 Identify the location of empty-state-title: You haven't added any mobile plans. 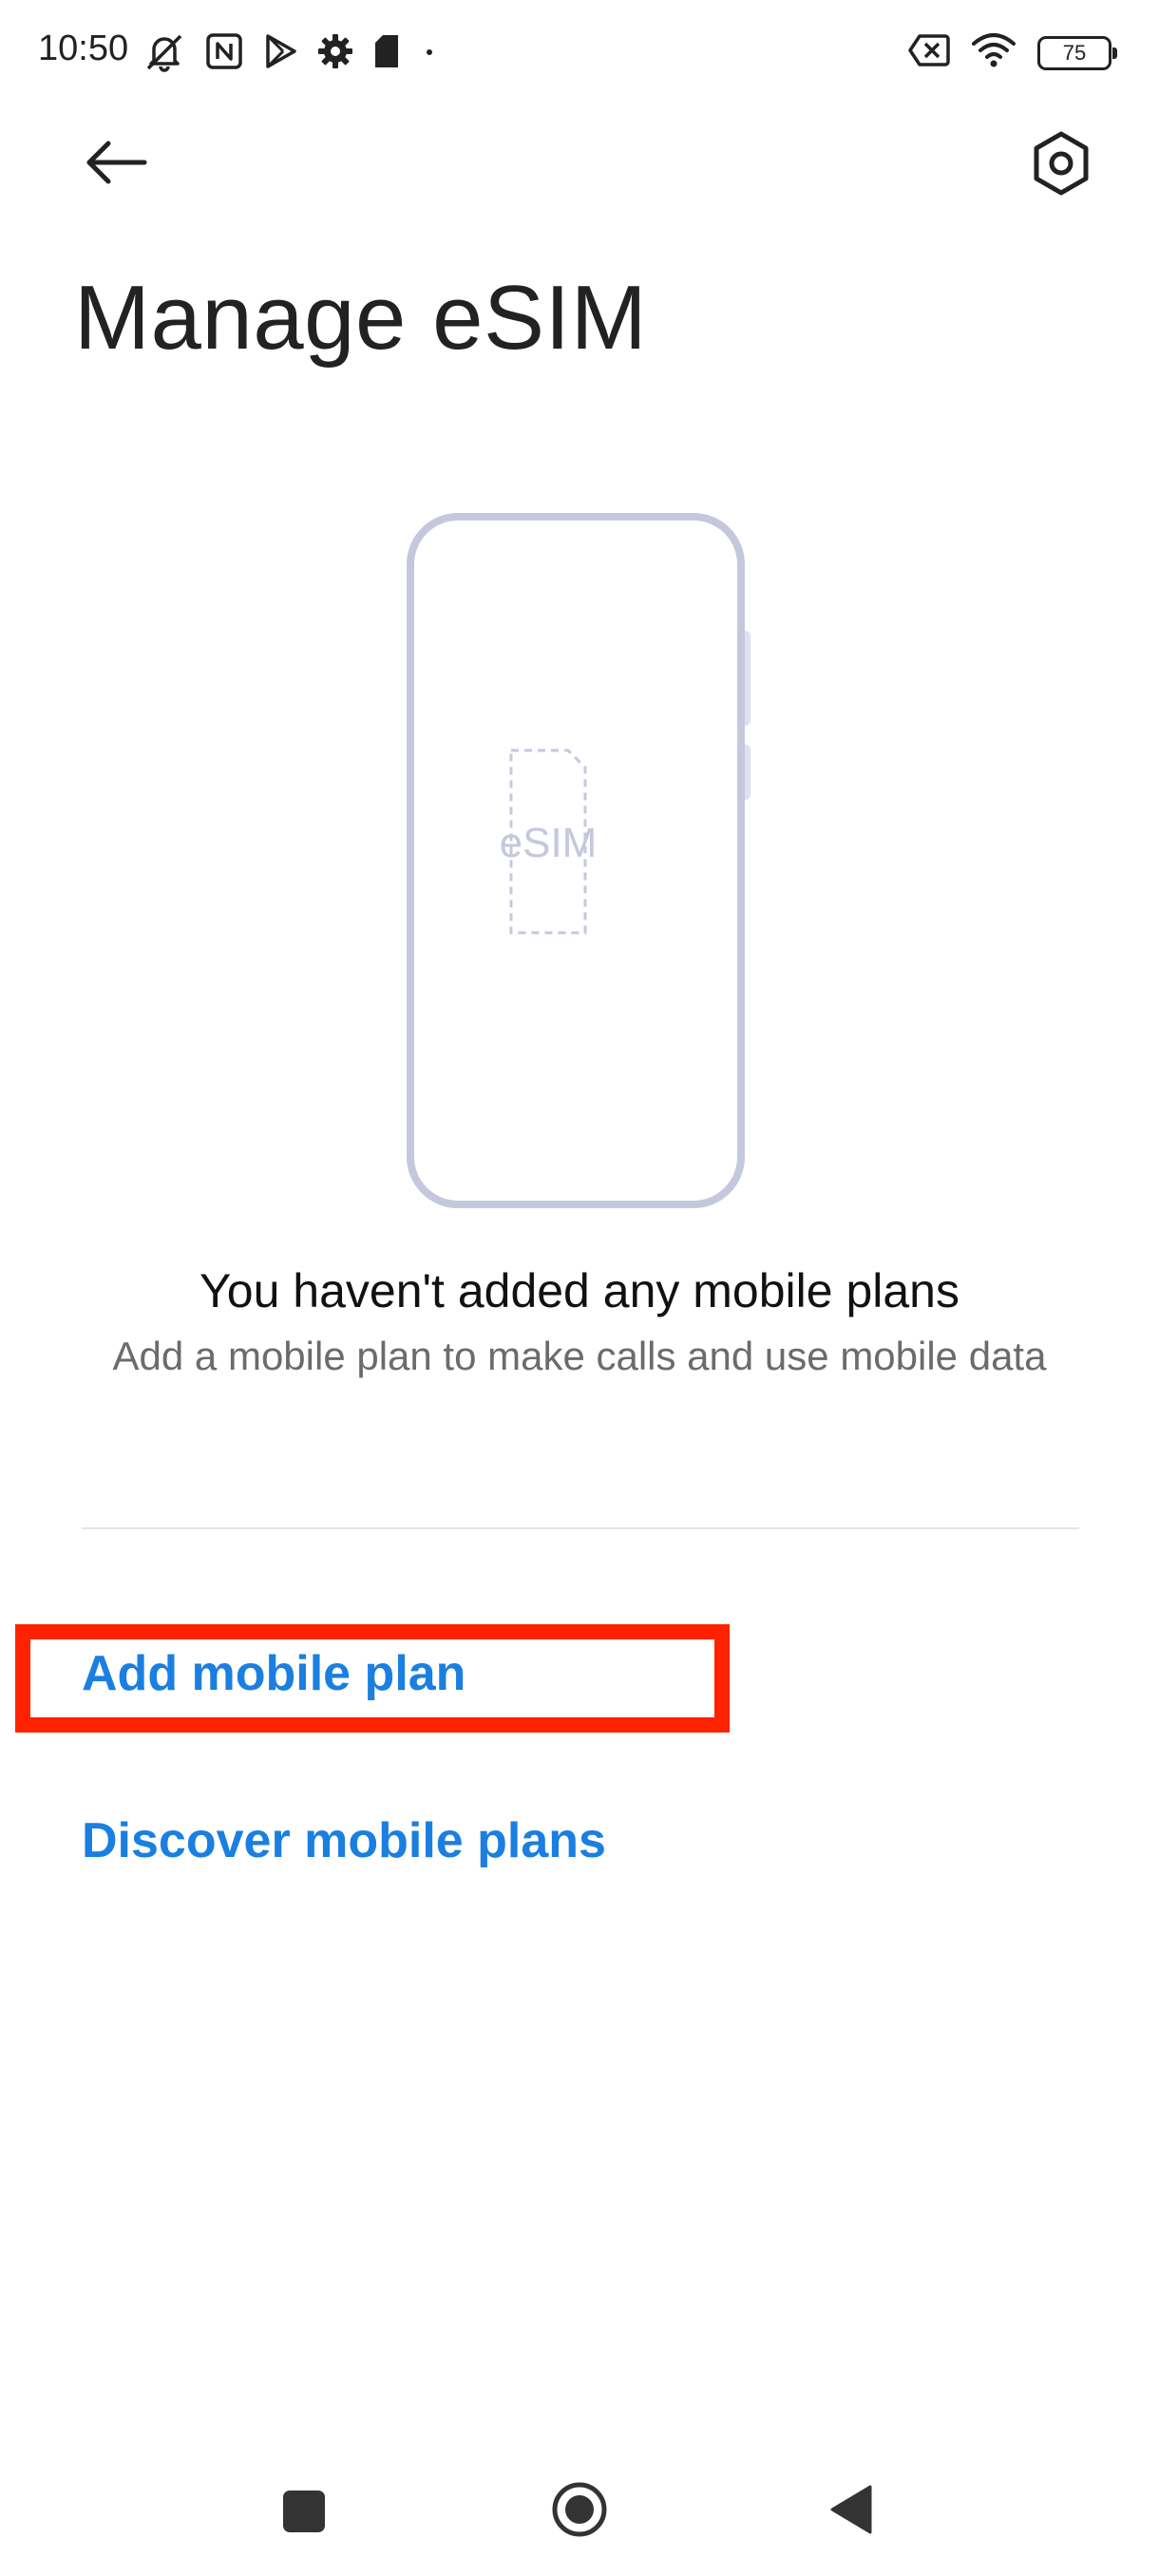
(580, 1290).